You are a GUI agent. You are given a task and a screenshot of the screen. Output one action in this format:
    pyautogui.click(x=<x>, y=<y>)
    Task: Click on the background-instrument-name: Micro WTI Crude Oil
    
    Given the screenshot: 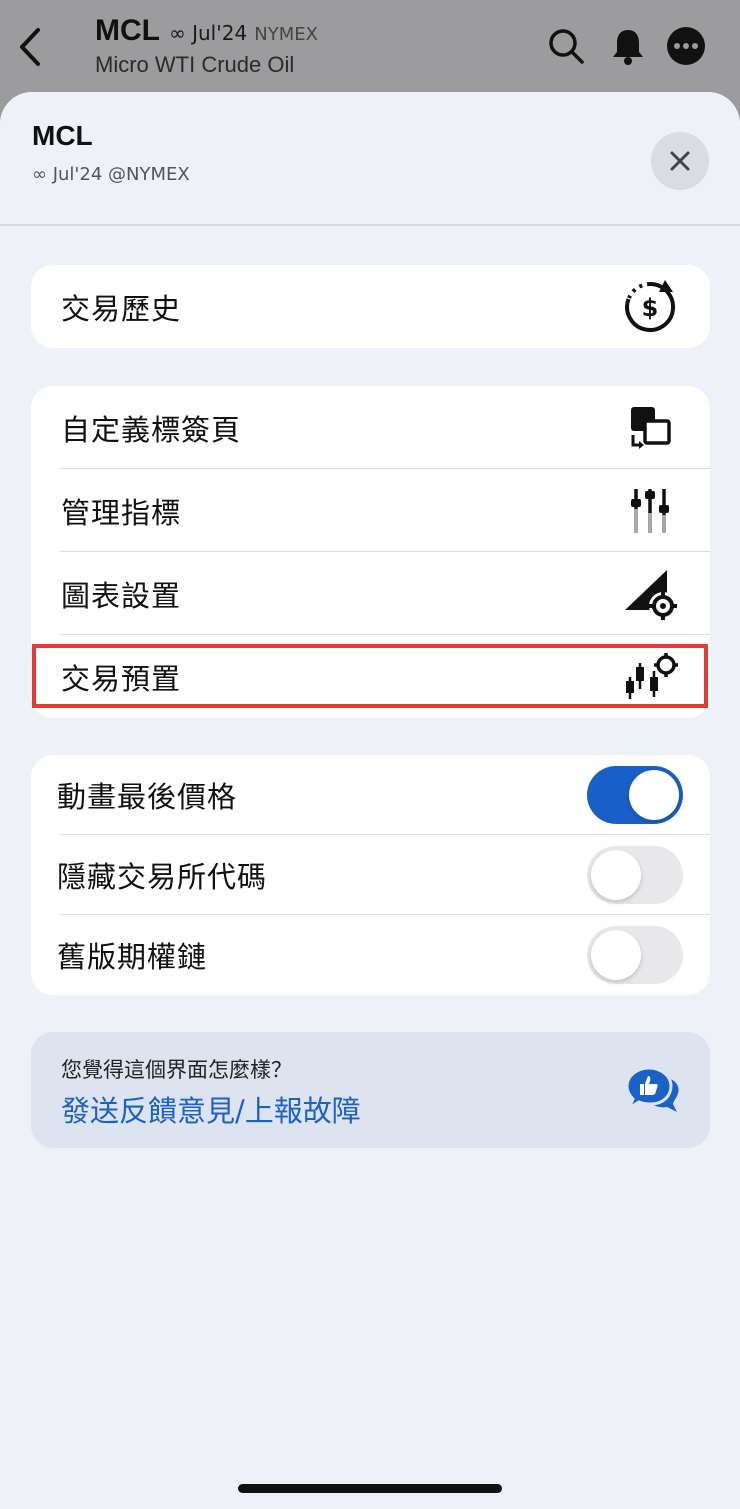 What is the action you would take?
    pyautogui.click(x=195, y=64)
    